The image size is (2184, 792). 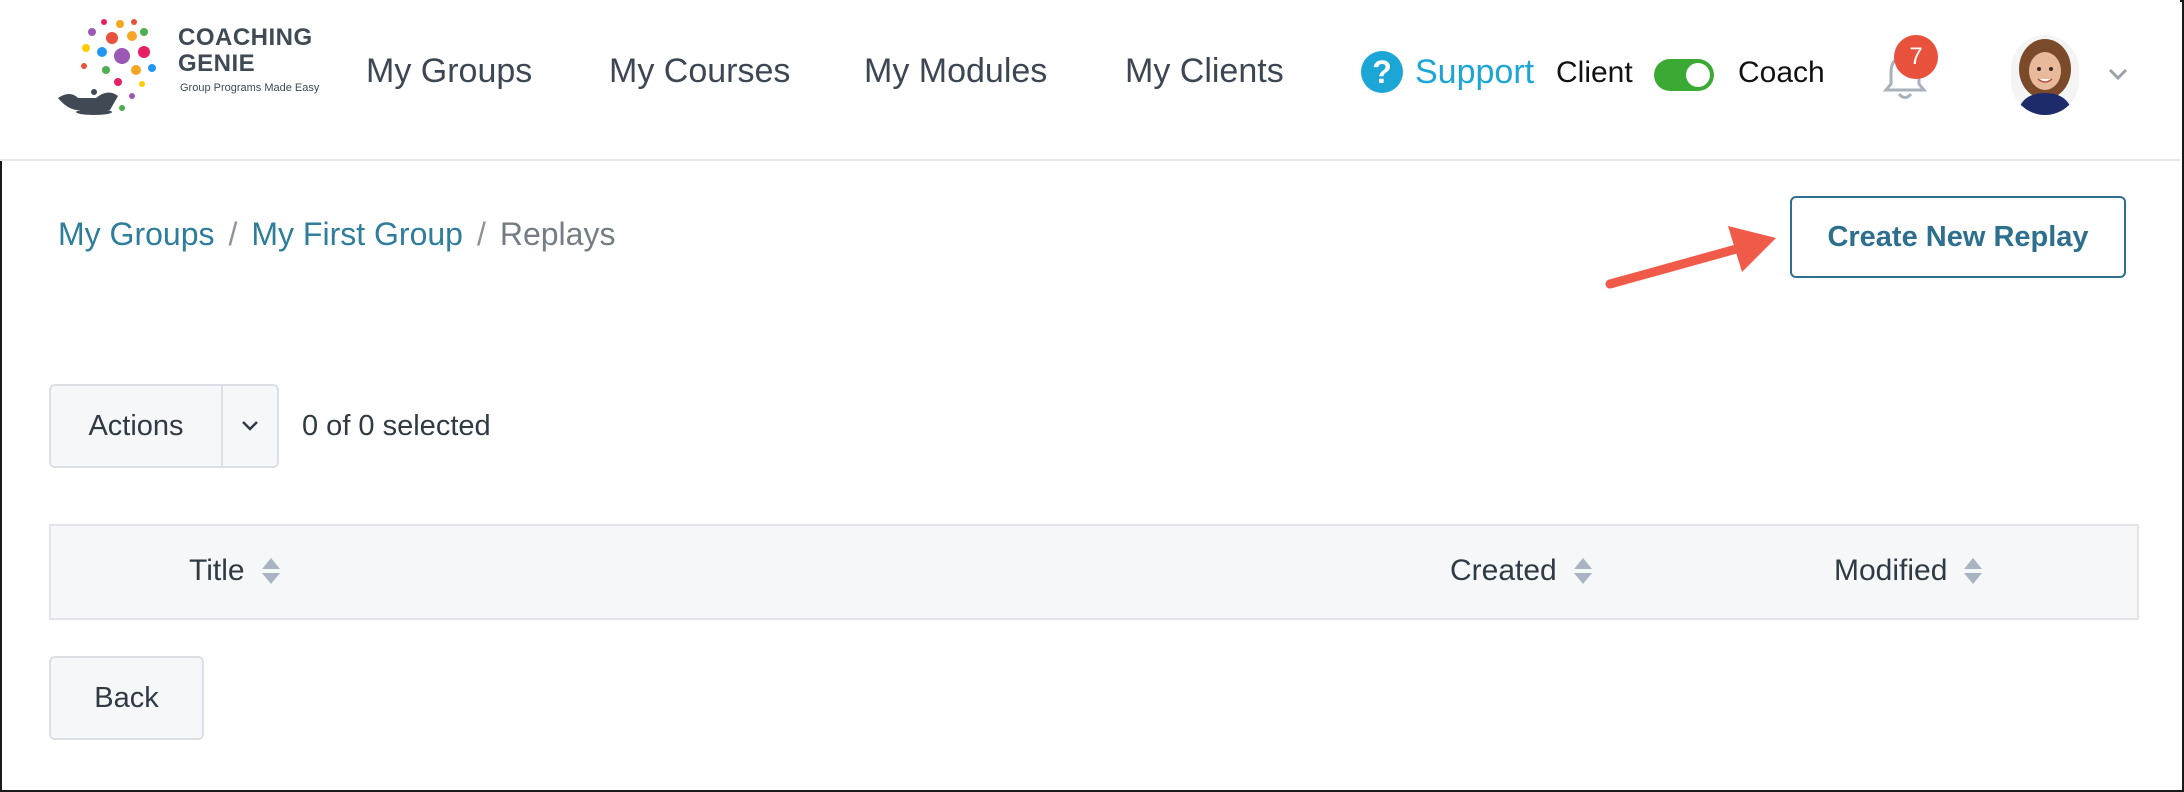 What do you see at coordinates (1698, 75) in the screenshot?
I see `toggle-knob` at bounding box center [1698, 75].